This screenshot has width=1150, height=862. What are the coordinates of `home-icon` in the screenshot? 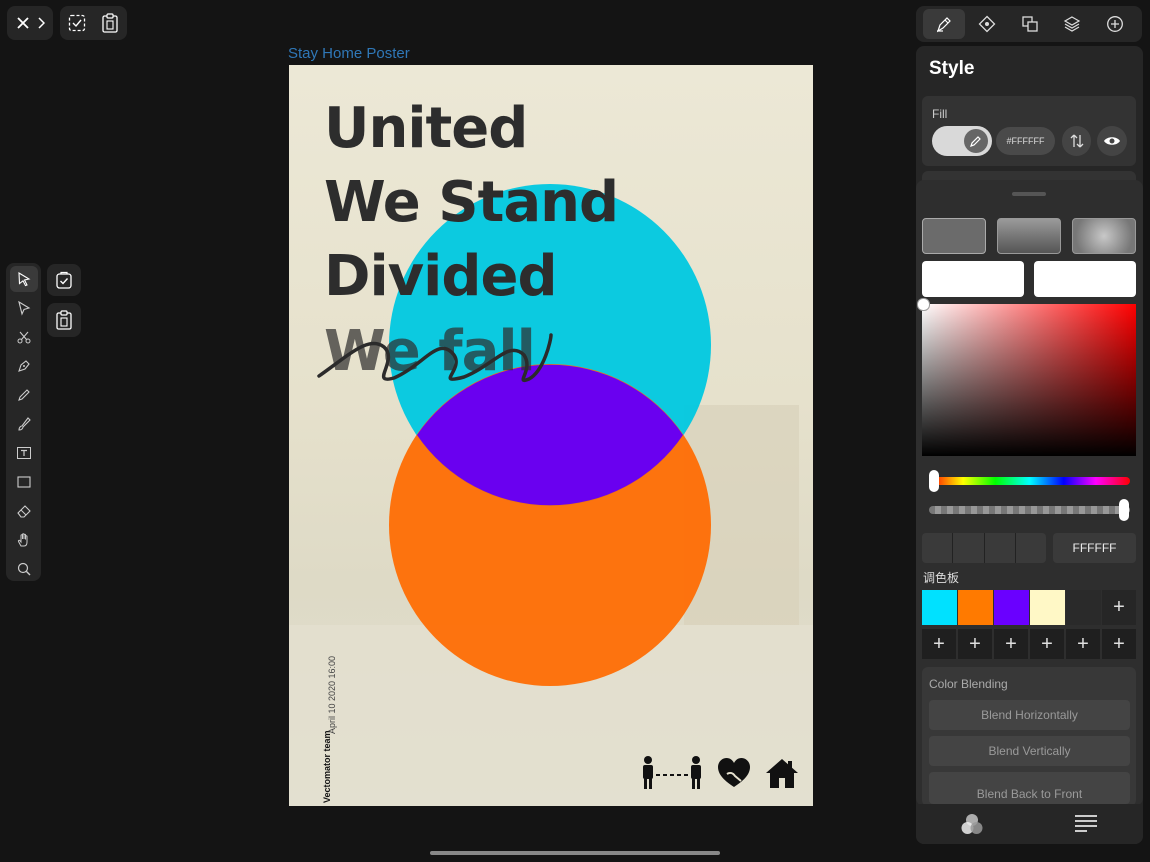 It's located at (782, 773).